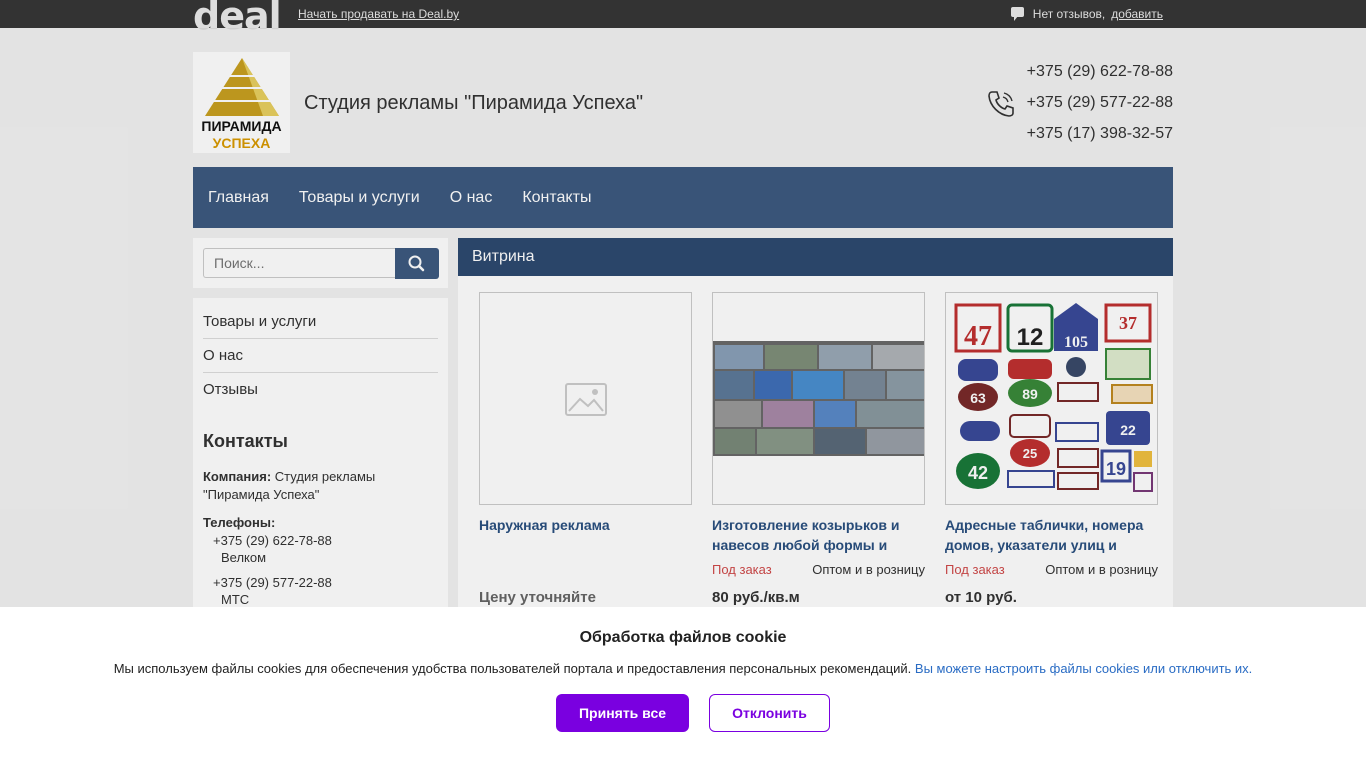  I want to click on reviews-text: Нет отзывов,, so click(1069, 14).